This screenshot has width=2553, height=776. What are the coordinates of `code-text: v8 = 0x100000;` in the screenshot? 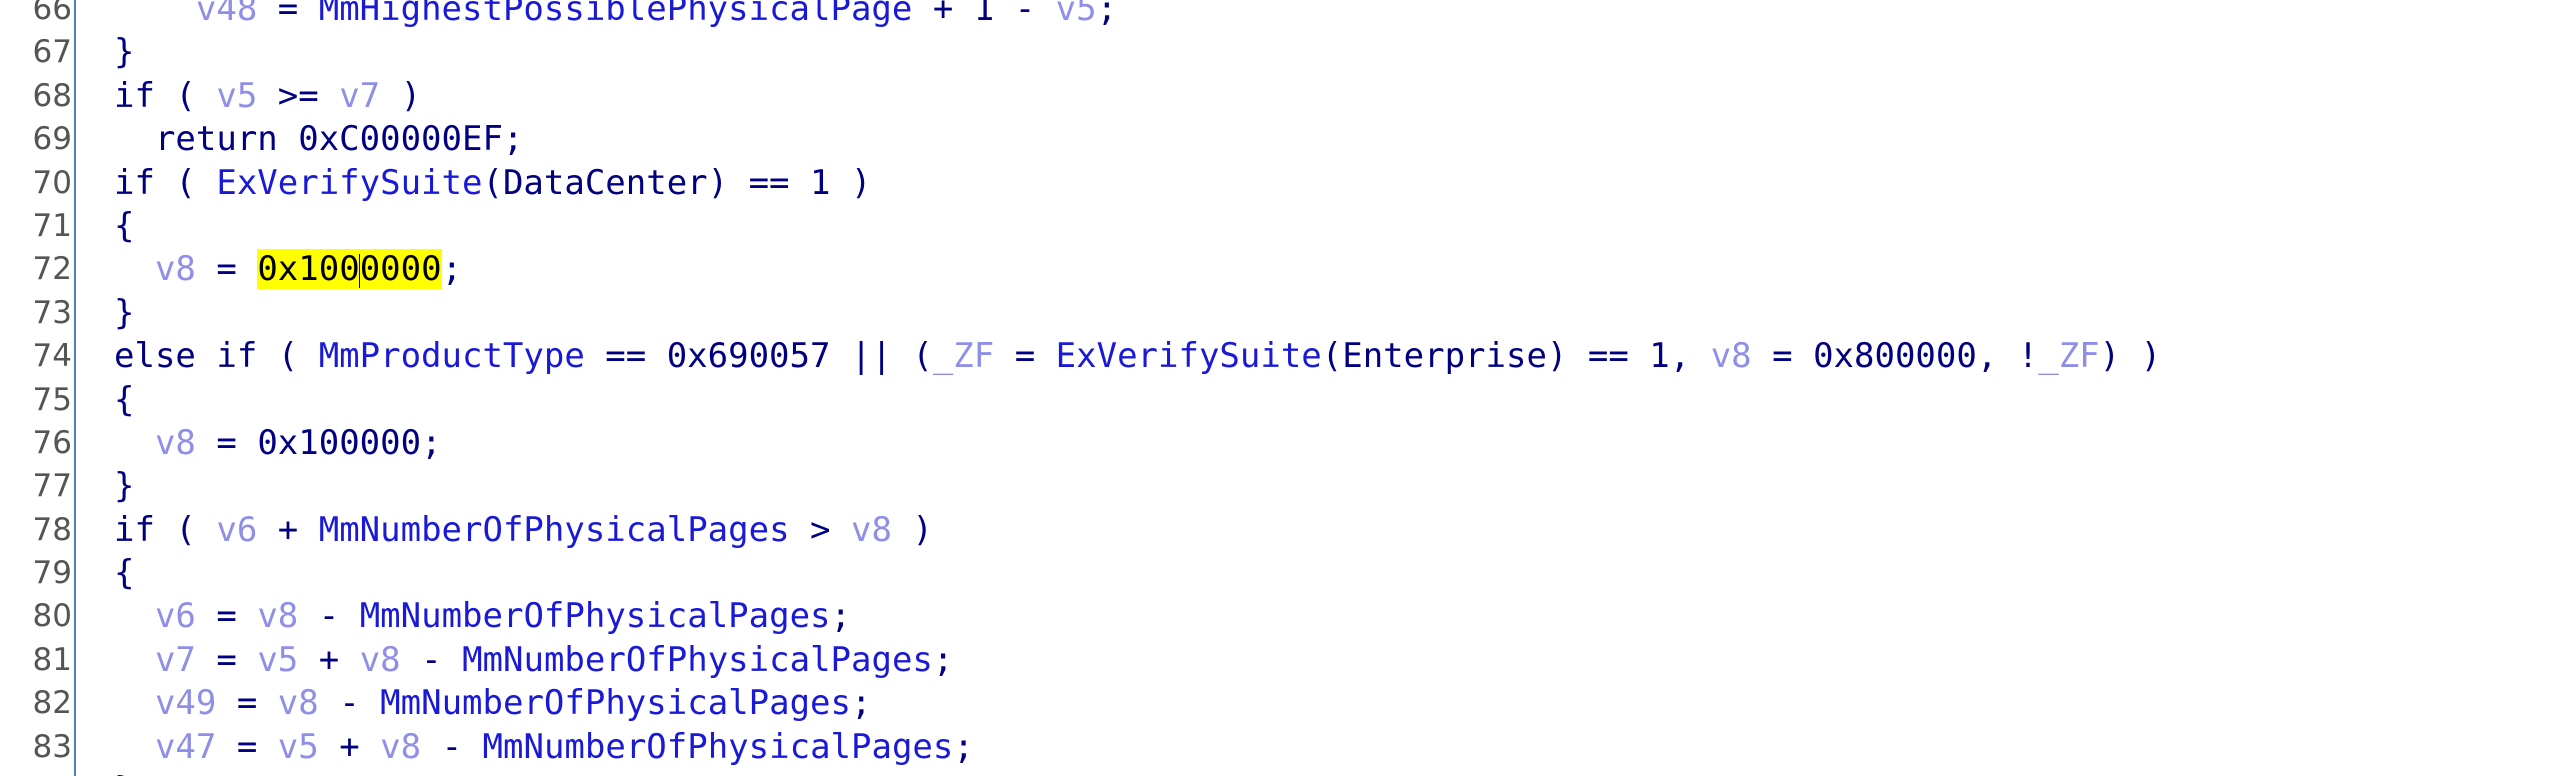 It's located at (278, 443).